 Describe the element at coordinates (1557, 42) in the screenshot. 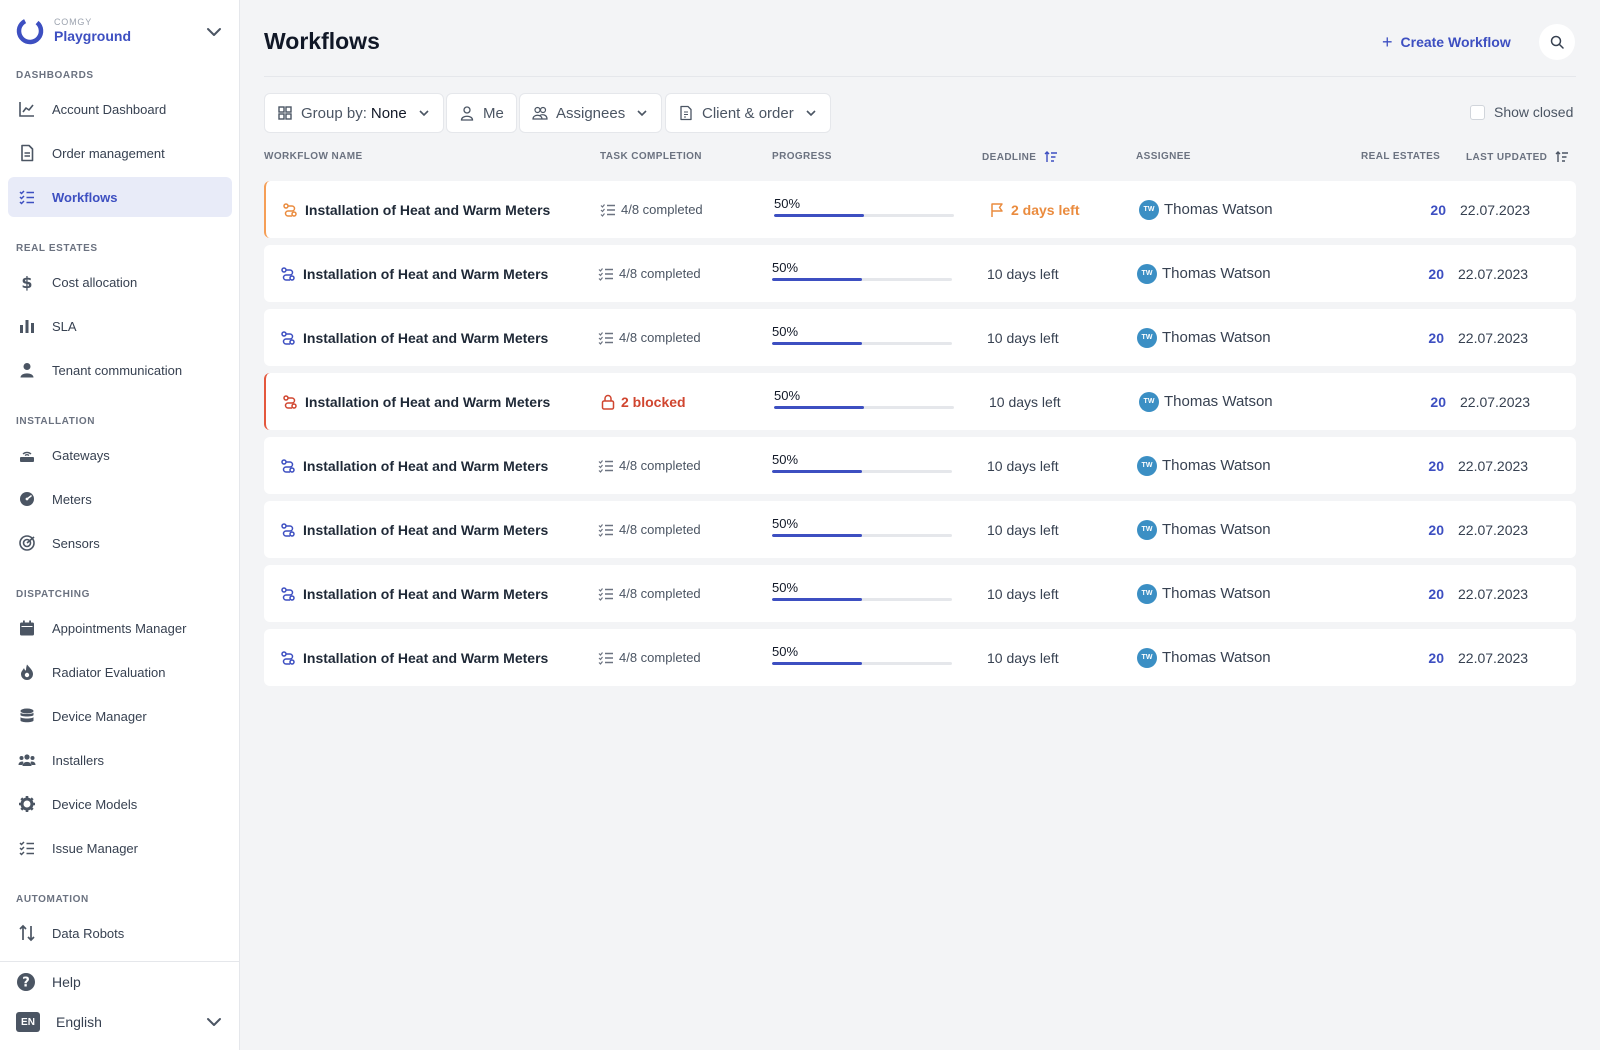

I see `search-button` at that location.